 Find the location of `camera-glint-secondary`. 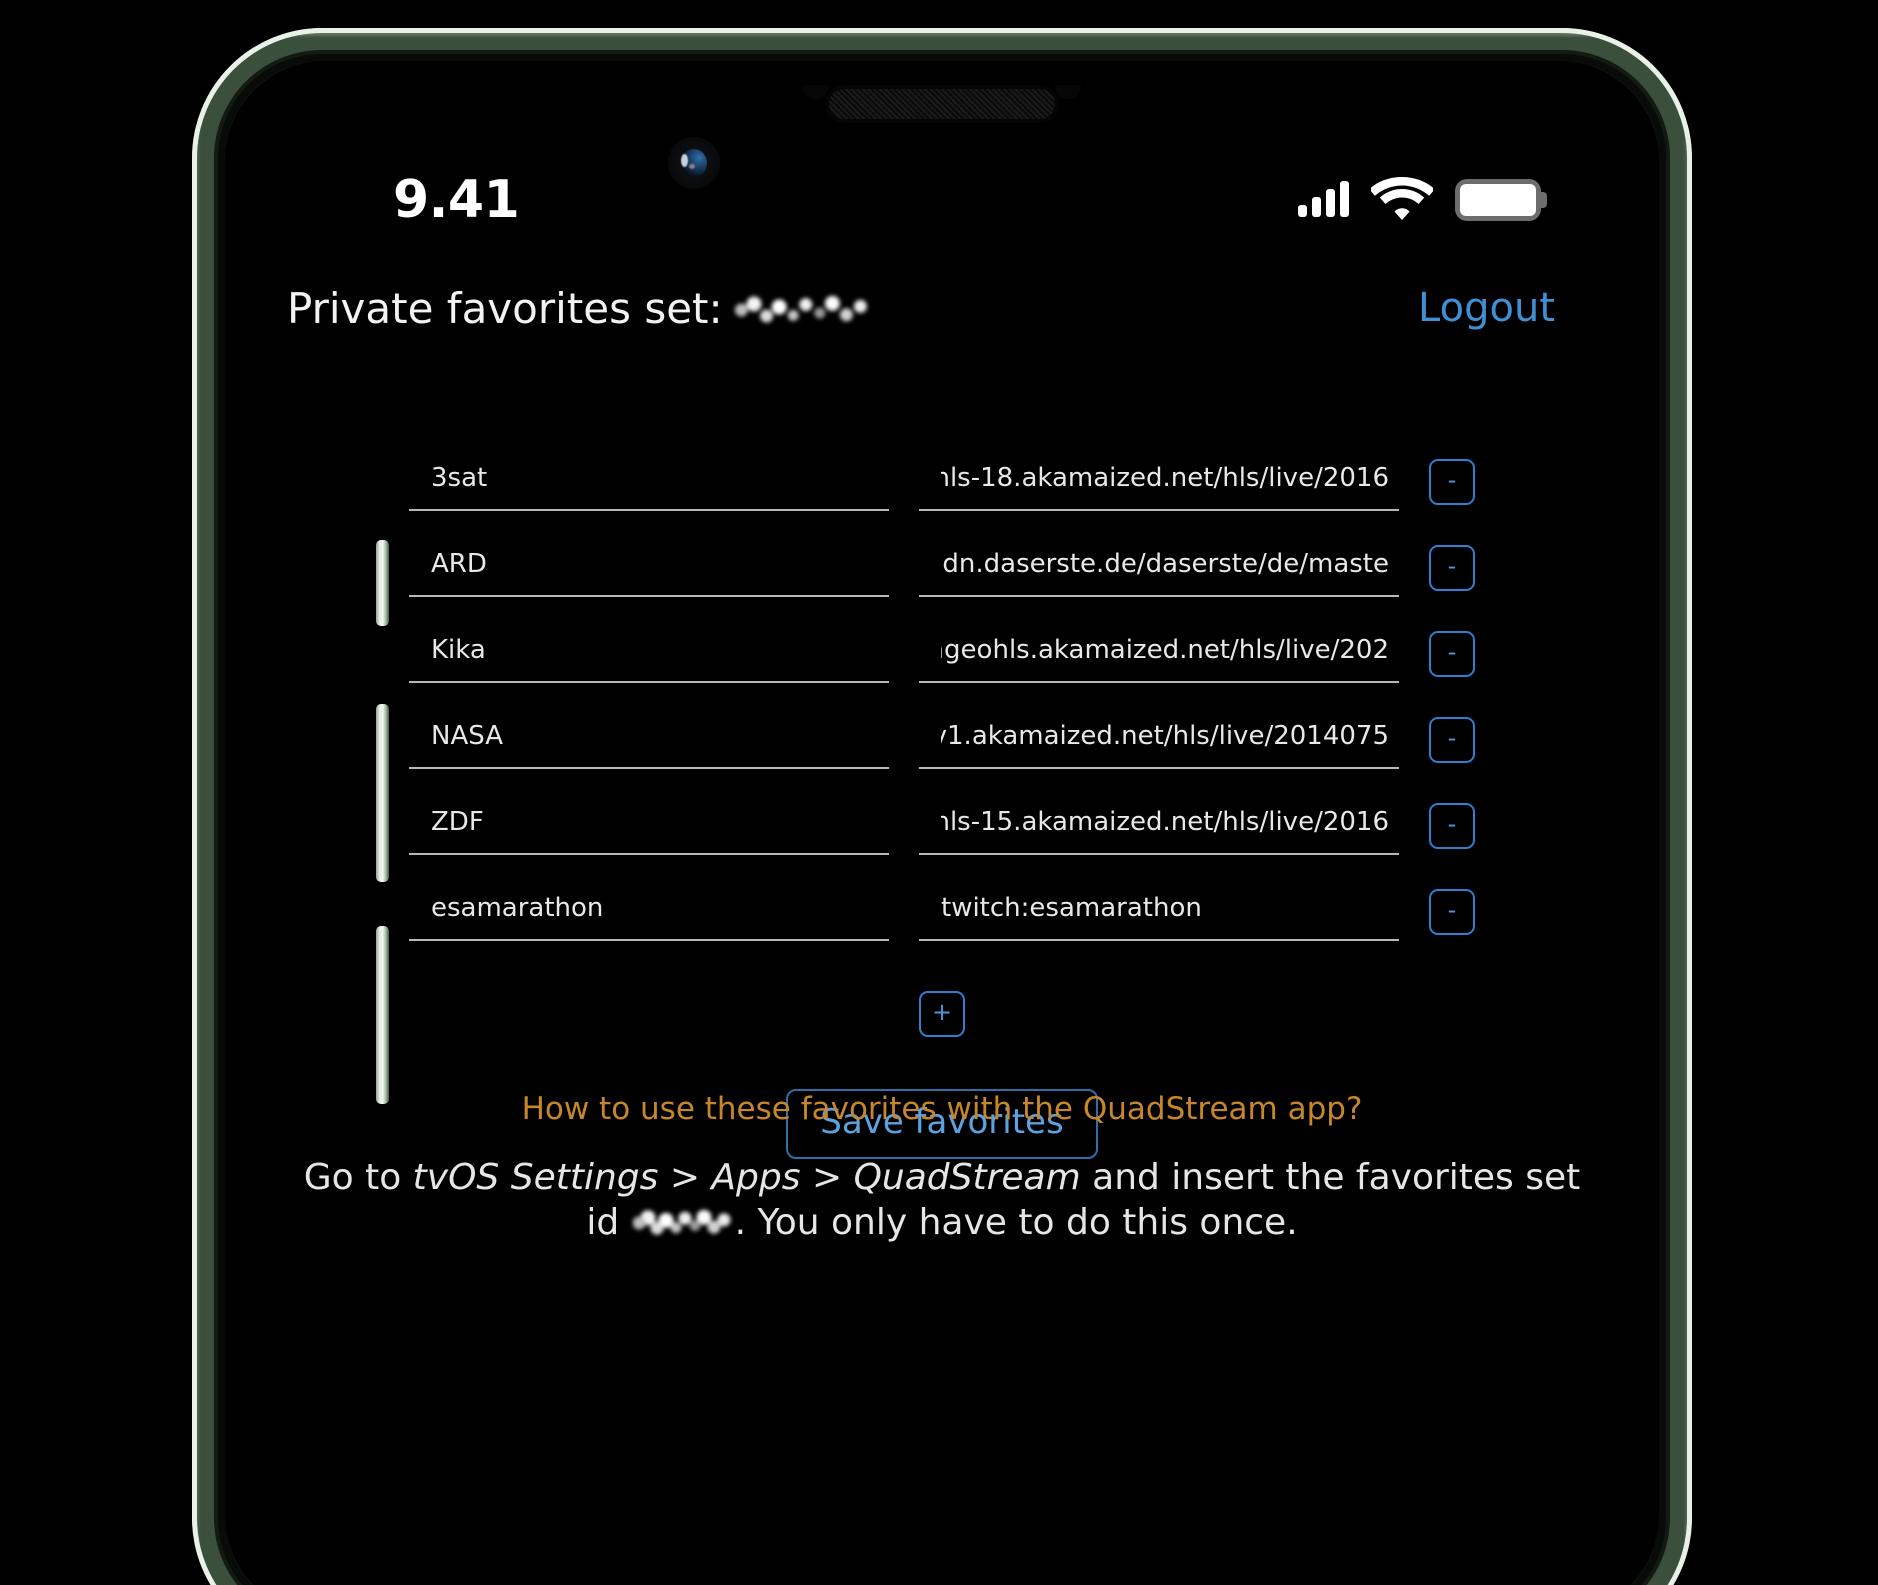

camera-glint-secondary is located at coordinates (692, 166).